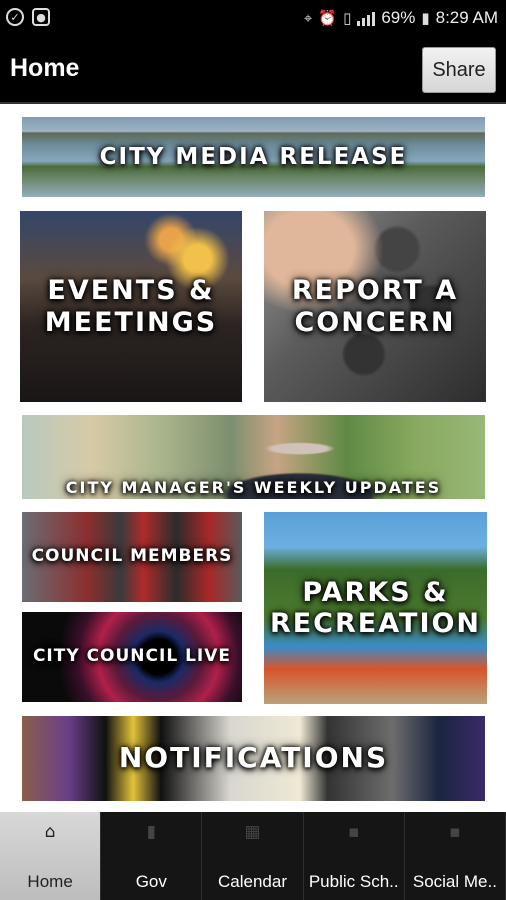 This screenshot has height=900, width=506. Describe the element at coordinates (425, 18) in the screenshot. I see `battery-icon: ▮` at that location.